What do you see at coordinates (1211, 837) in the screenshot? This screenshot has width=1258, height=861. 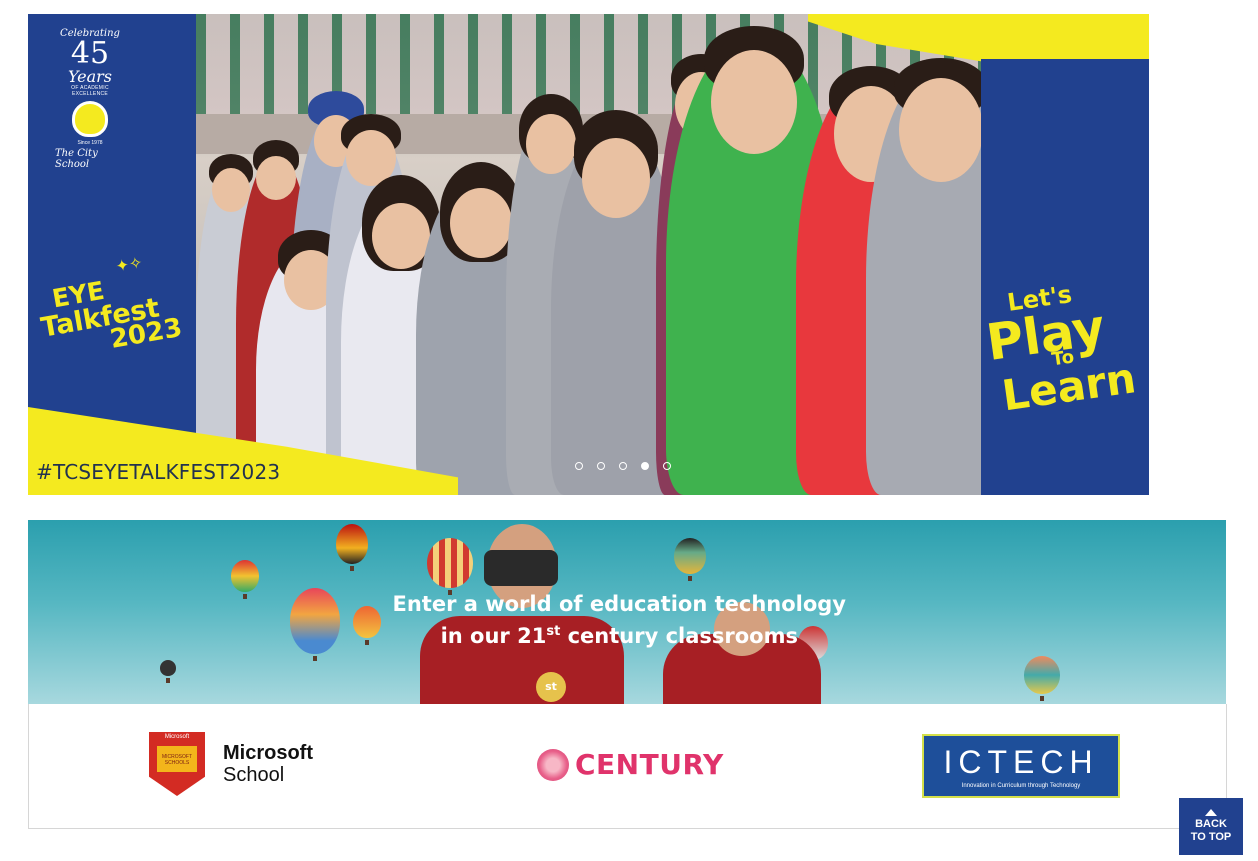 I see `back-to-top-line2: TO TOP` at bounding box center [1211, 837].